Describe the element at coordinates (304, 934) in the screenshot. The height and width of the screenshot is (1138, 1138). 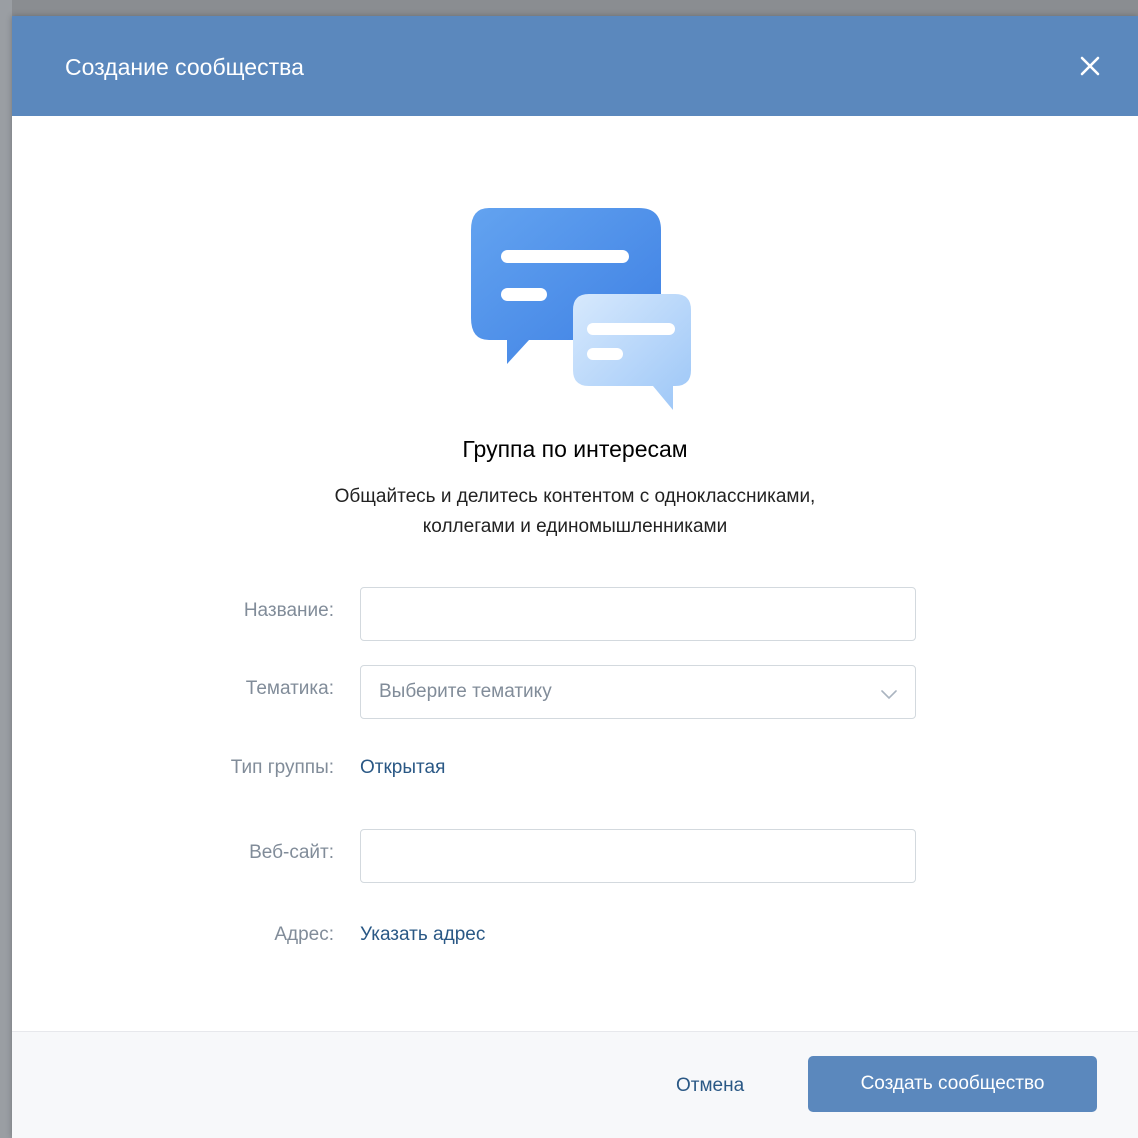
I see `address-label: Адрес:` at that location.